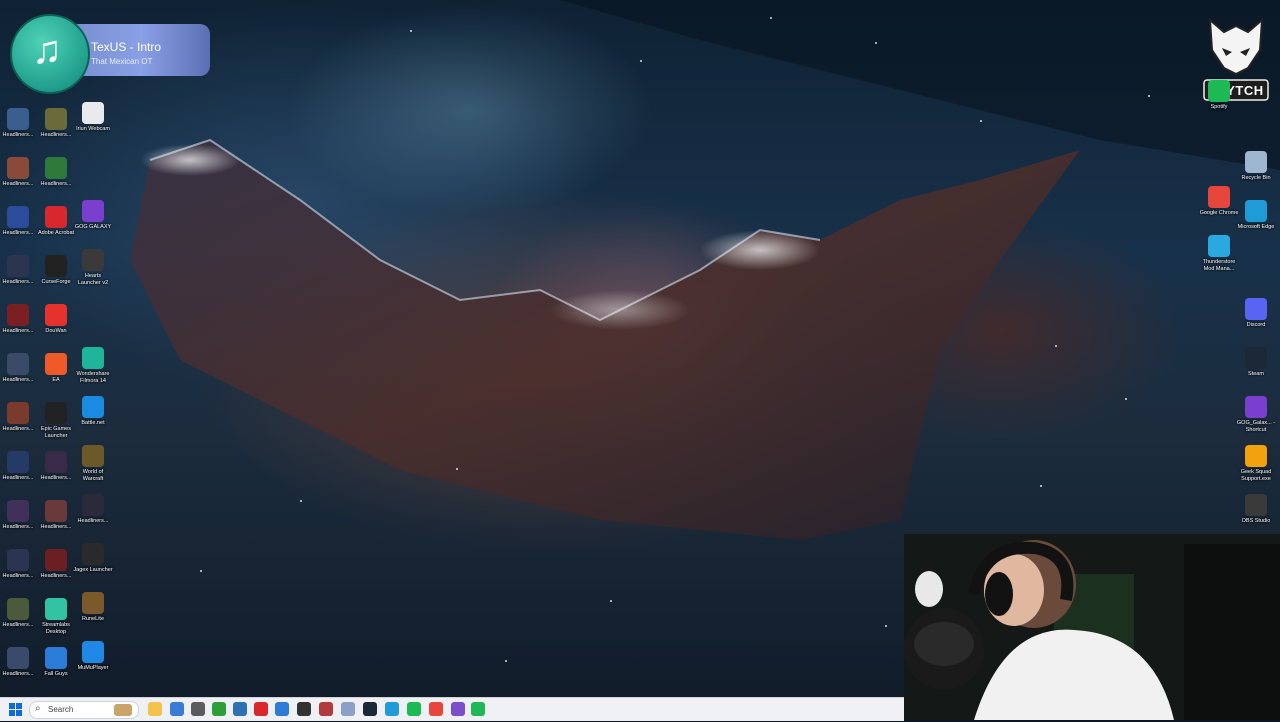  I want to click on desktop-icon-label: Epic Games Launcher, so click(56, 432).